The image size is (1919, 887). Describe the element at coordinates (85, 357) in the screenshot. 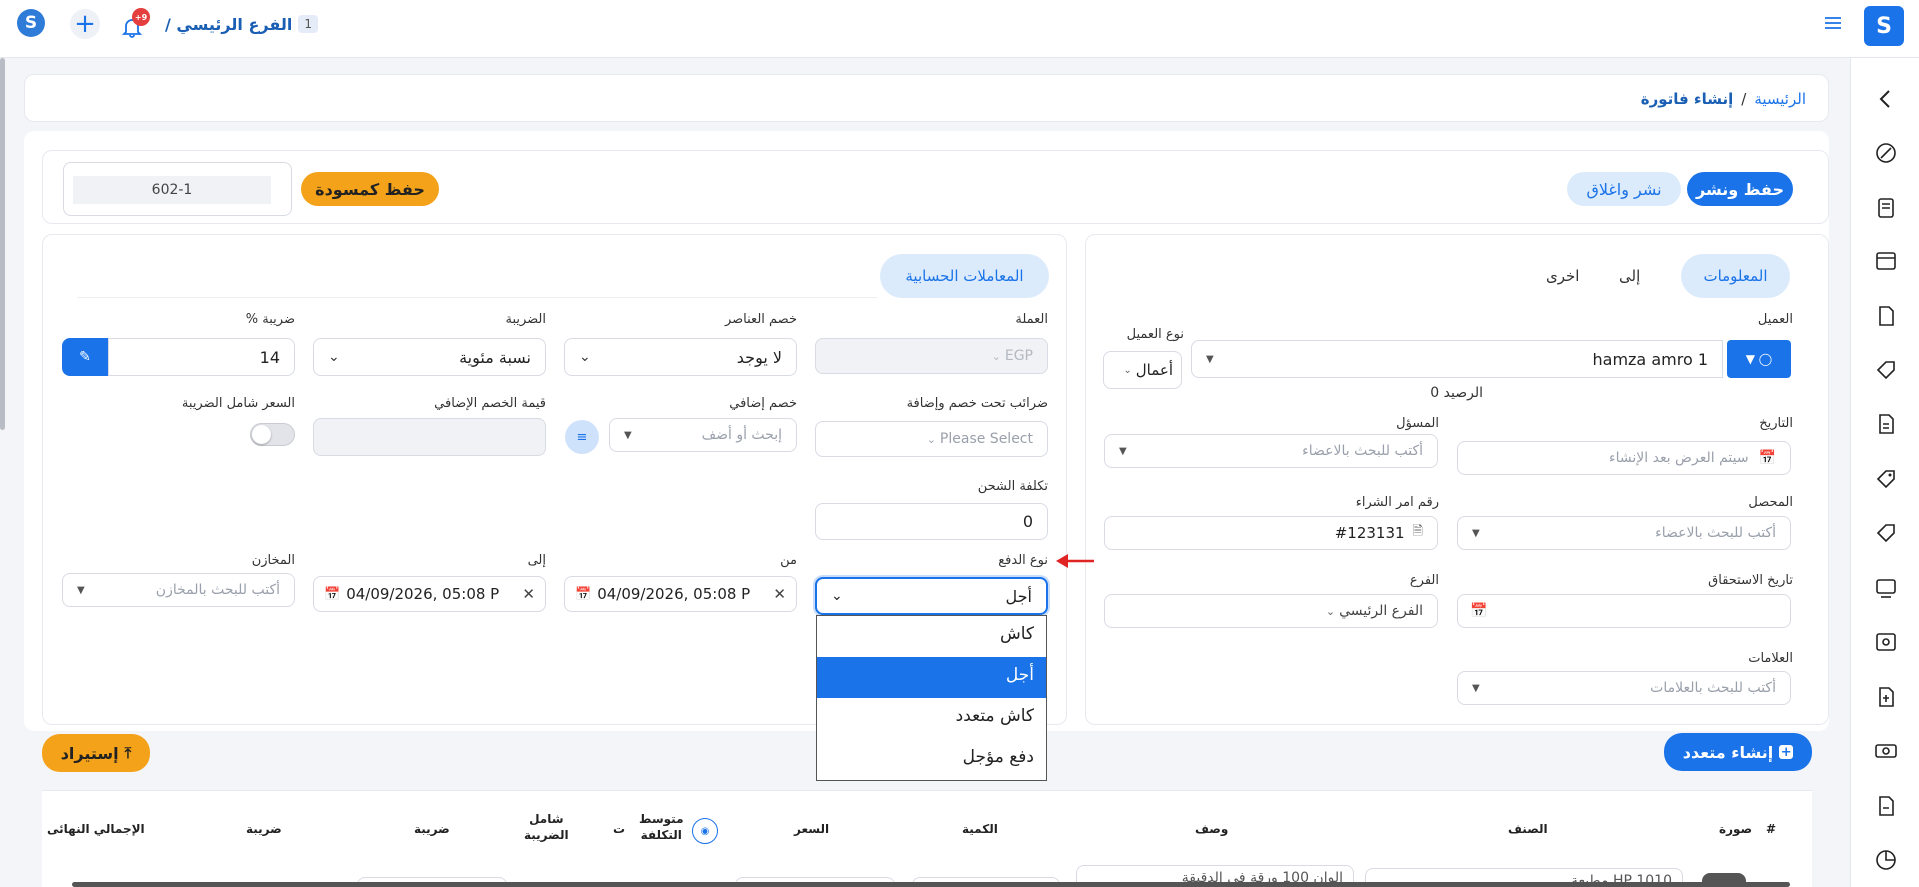

I see `tax-edit-button: ✎` at that location.